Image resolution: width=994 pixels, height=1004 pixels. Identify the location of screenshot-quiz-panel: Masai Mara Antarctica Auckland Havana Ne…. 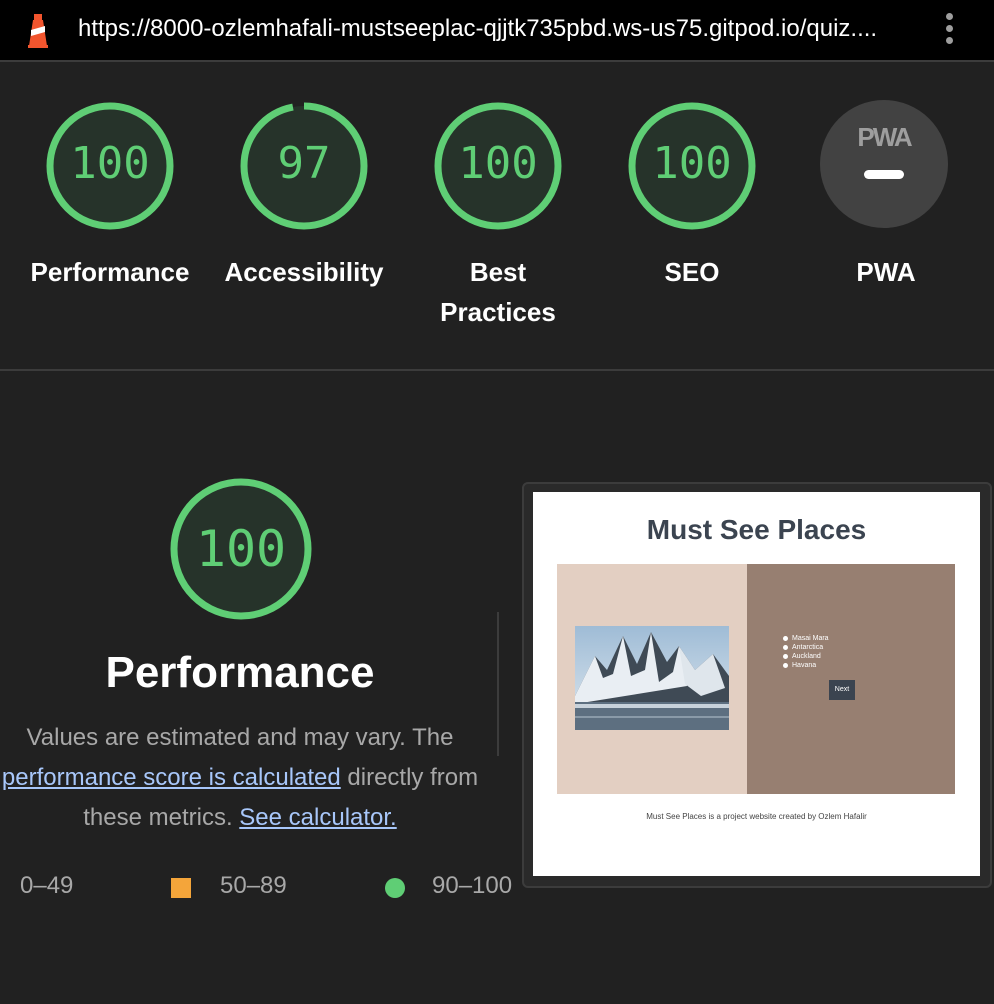
(851, 679).